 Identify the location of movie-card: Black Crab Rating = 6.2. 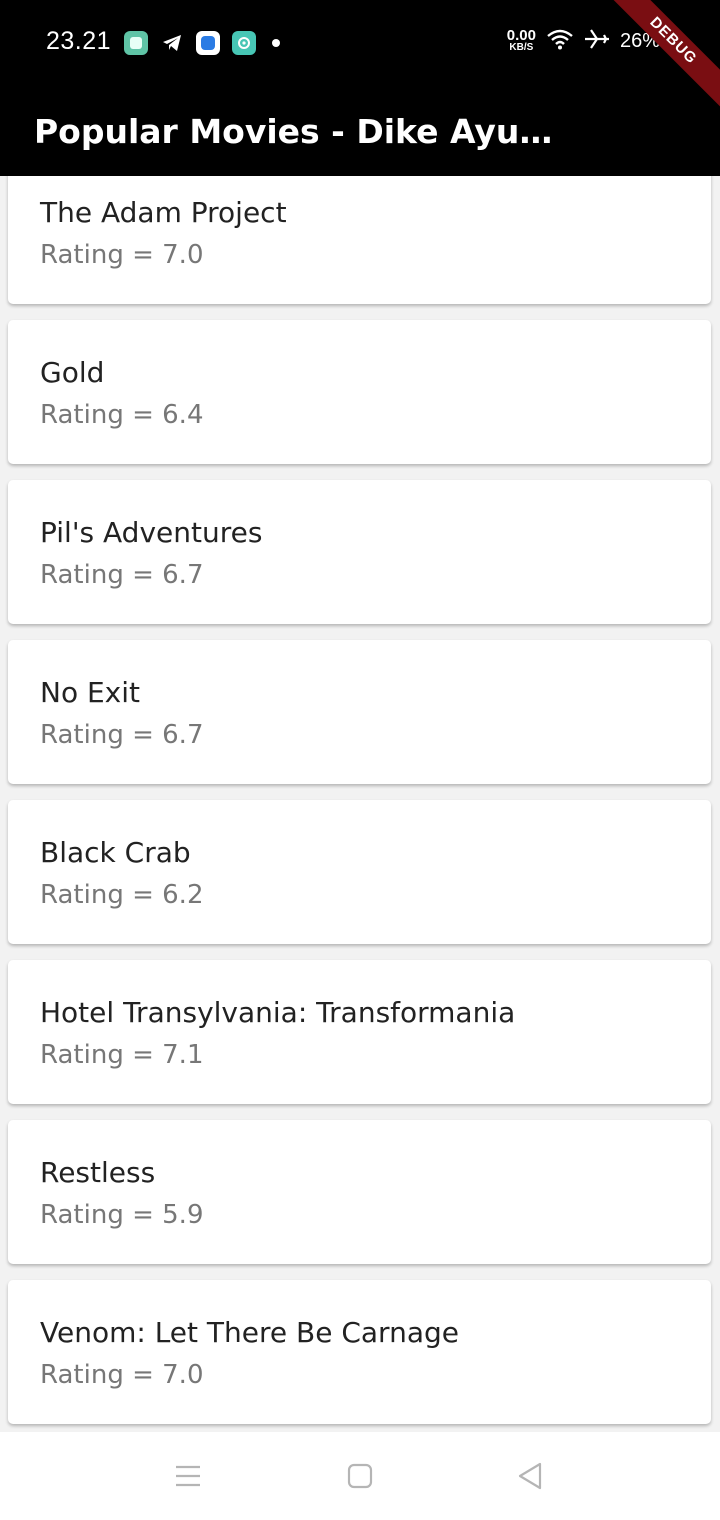
(359, 872).